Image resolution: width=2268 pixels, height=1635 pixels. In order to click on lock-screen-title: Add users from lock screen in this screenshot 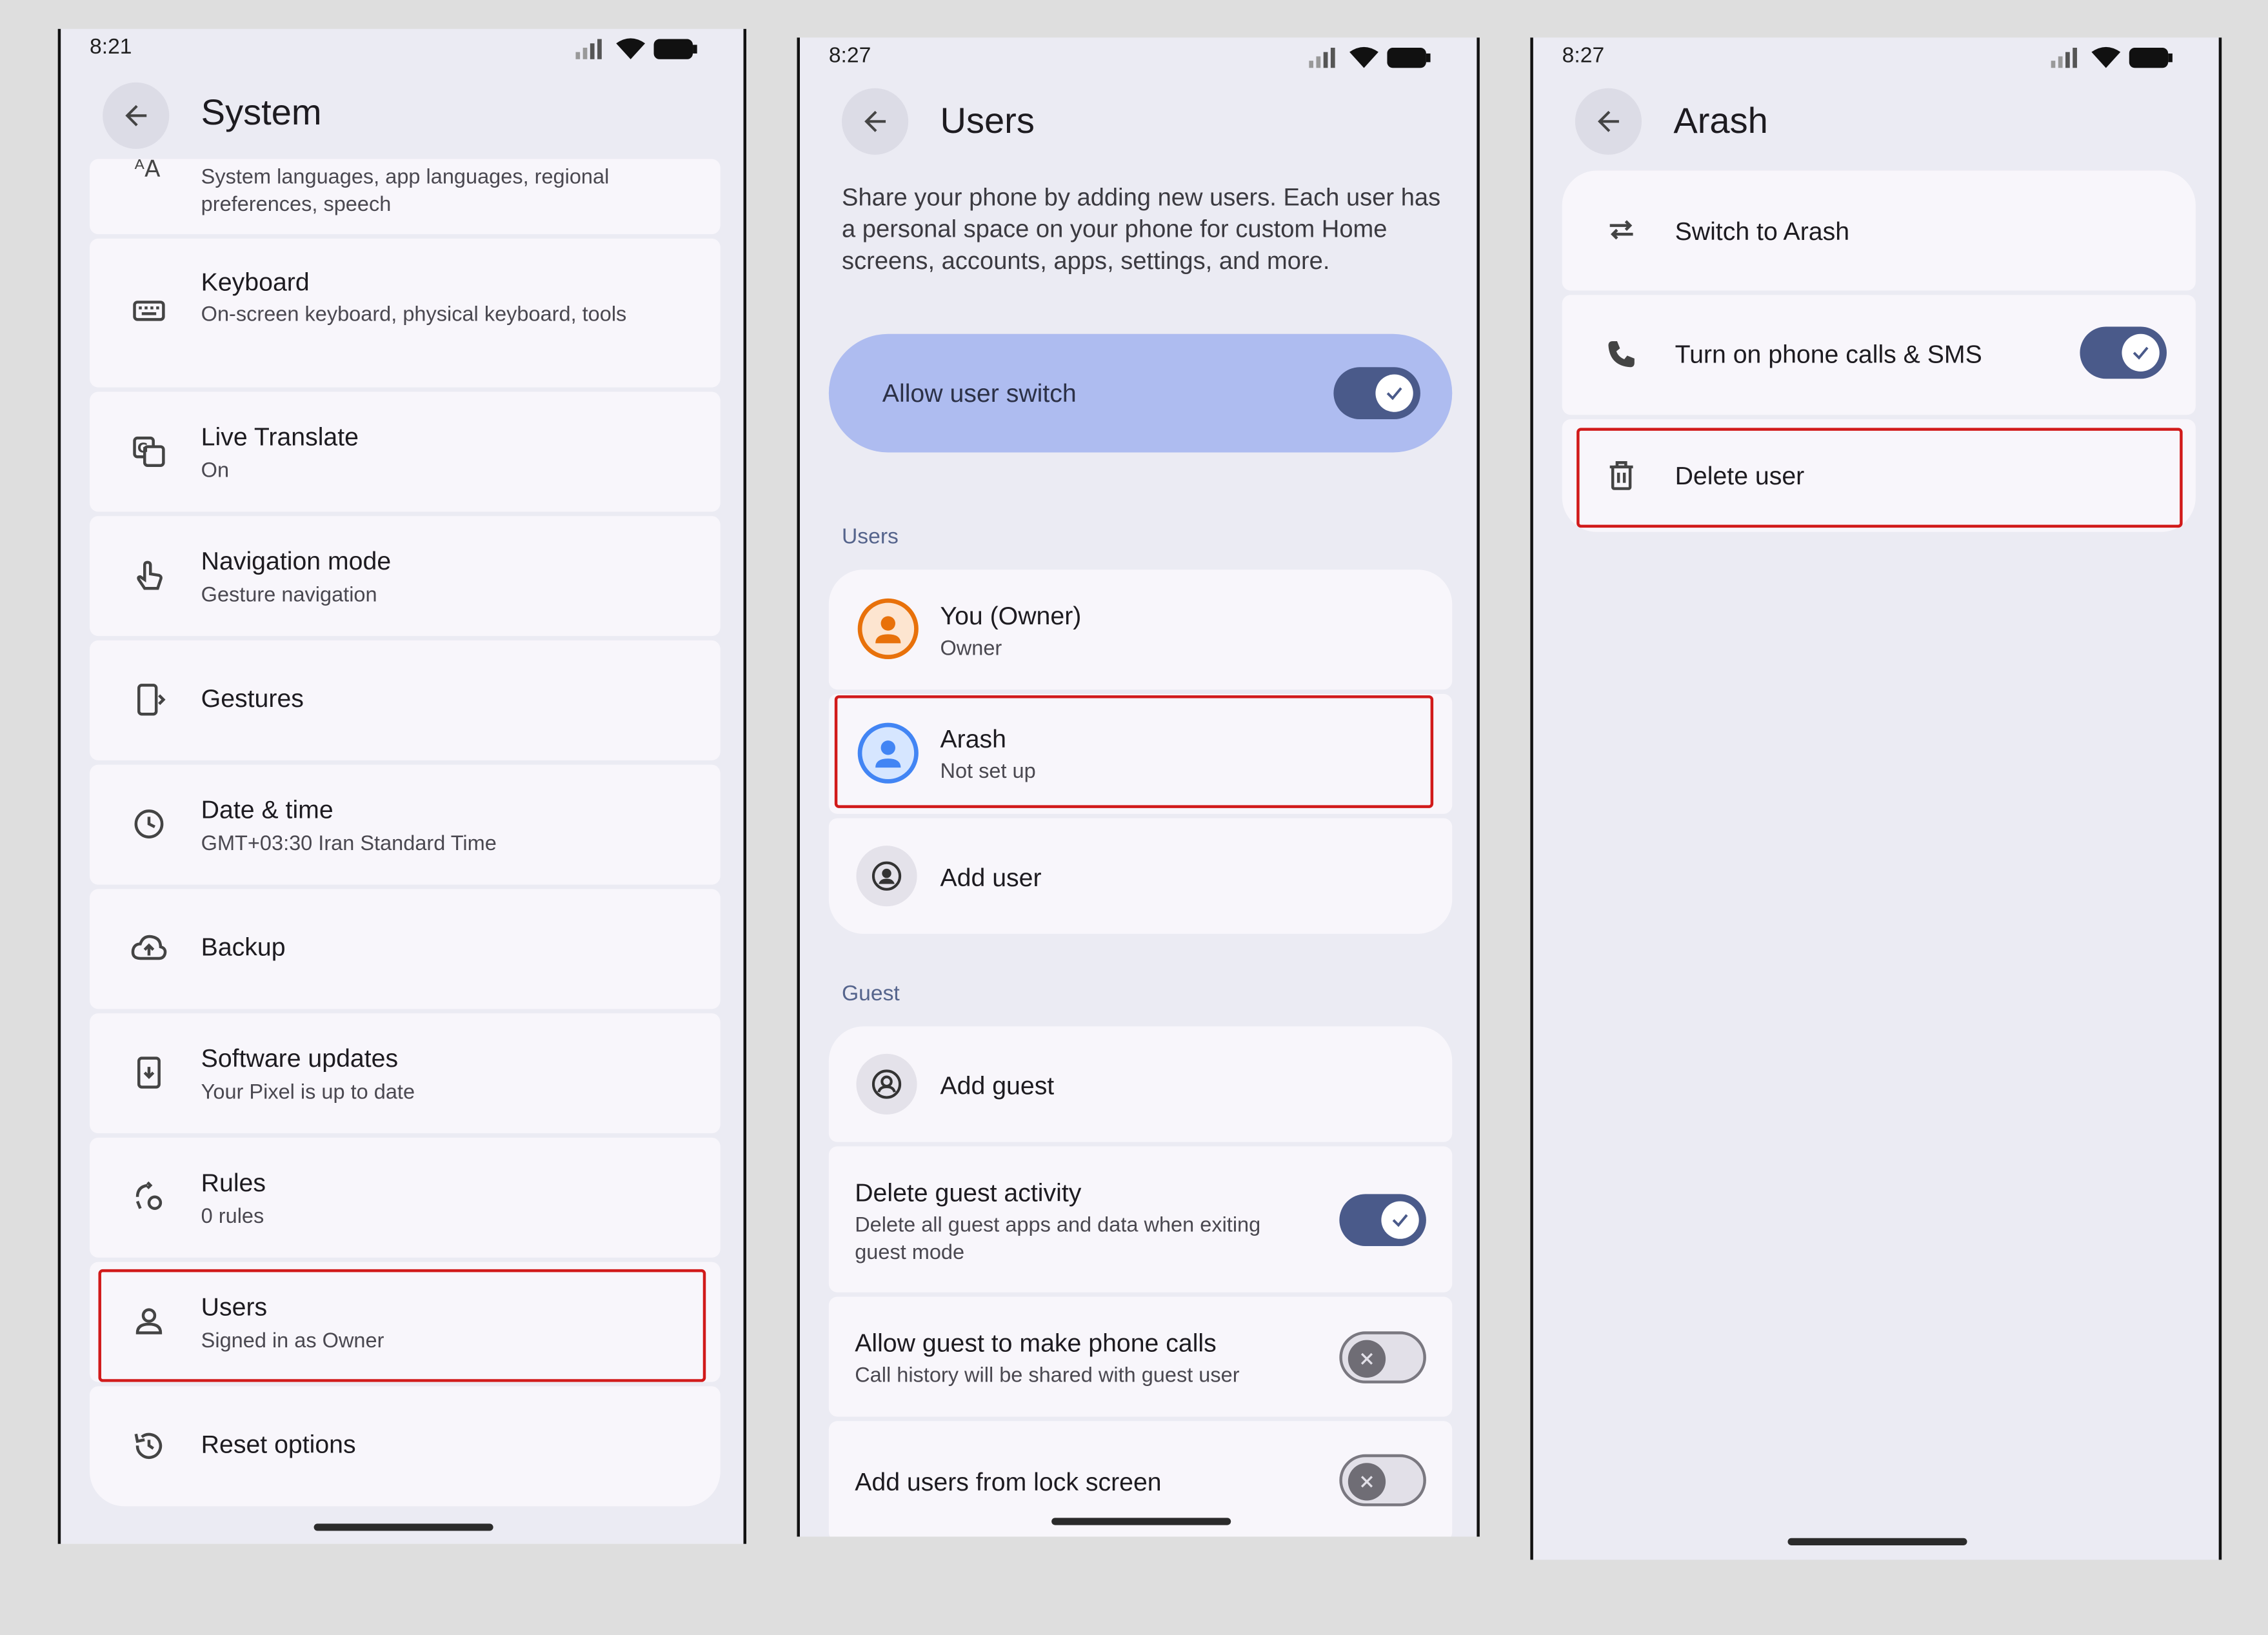, I will do `click(1008, 1481)`.